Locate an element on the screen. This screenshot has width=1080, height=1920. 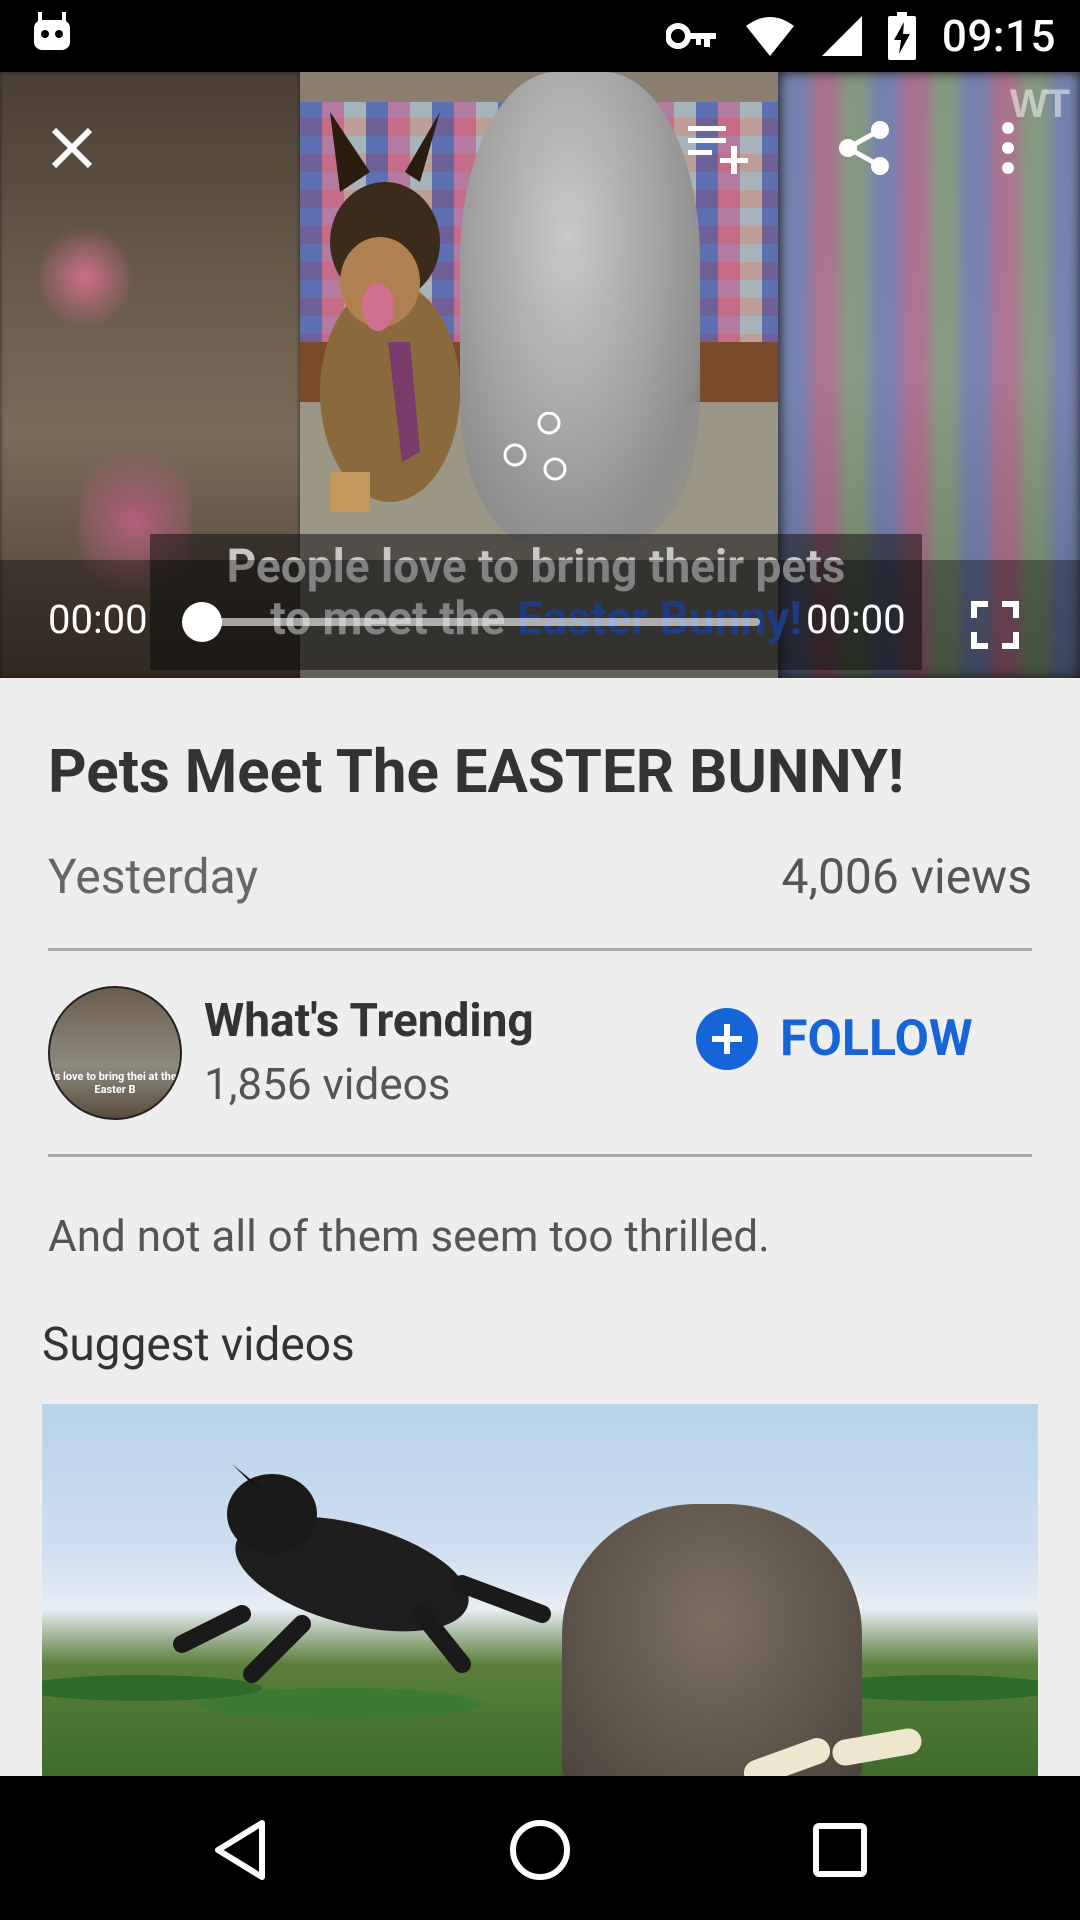
fullscreen-icon is located at coordinates (995, 625).